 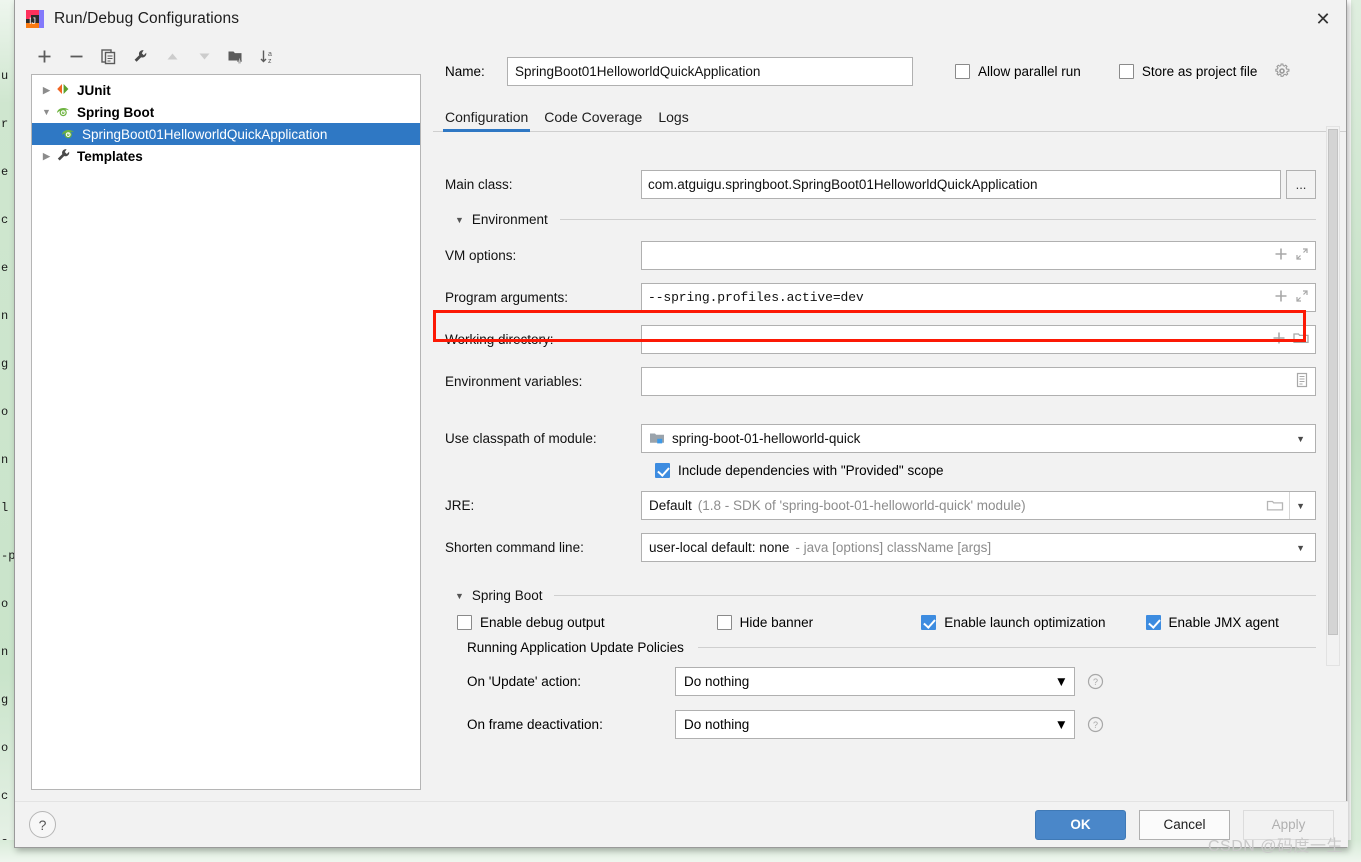 I want to click on environment-variables-row: Environment variables:, so click(x=880, y=381).